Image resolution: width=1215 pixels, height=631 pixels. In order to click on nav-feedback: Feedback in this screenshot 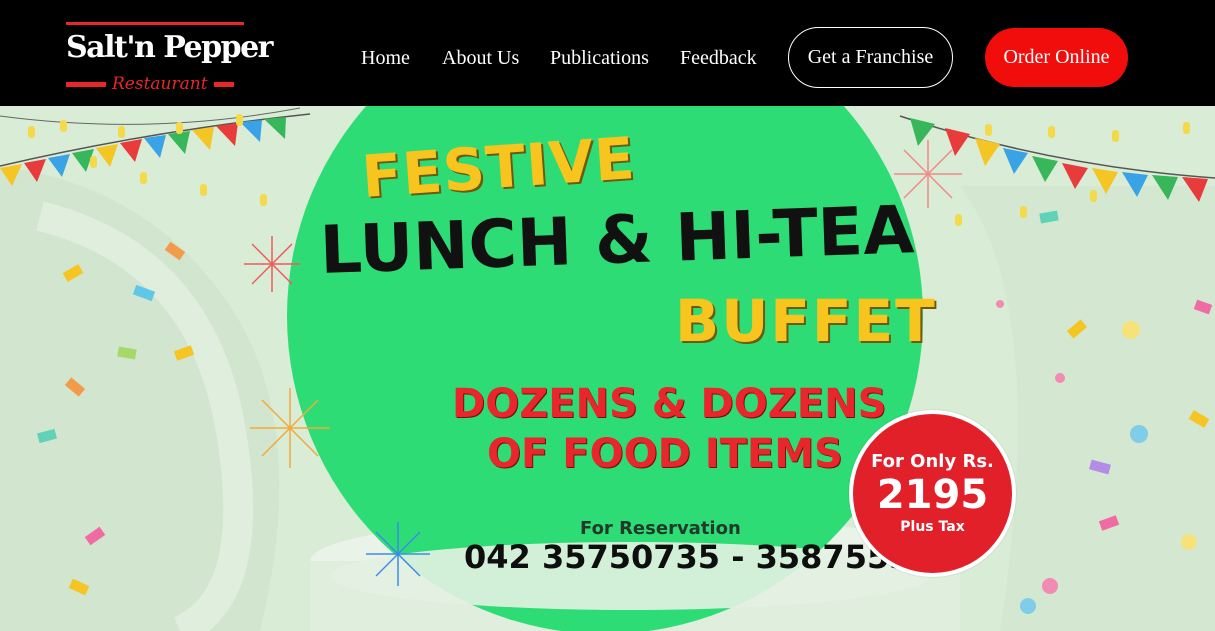, I will do `click(718, 58)`.